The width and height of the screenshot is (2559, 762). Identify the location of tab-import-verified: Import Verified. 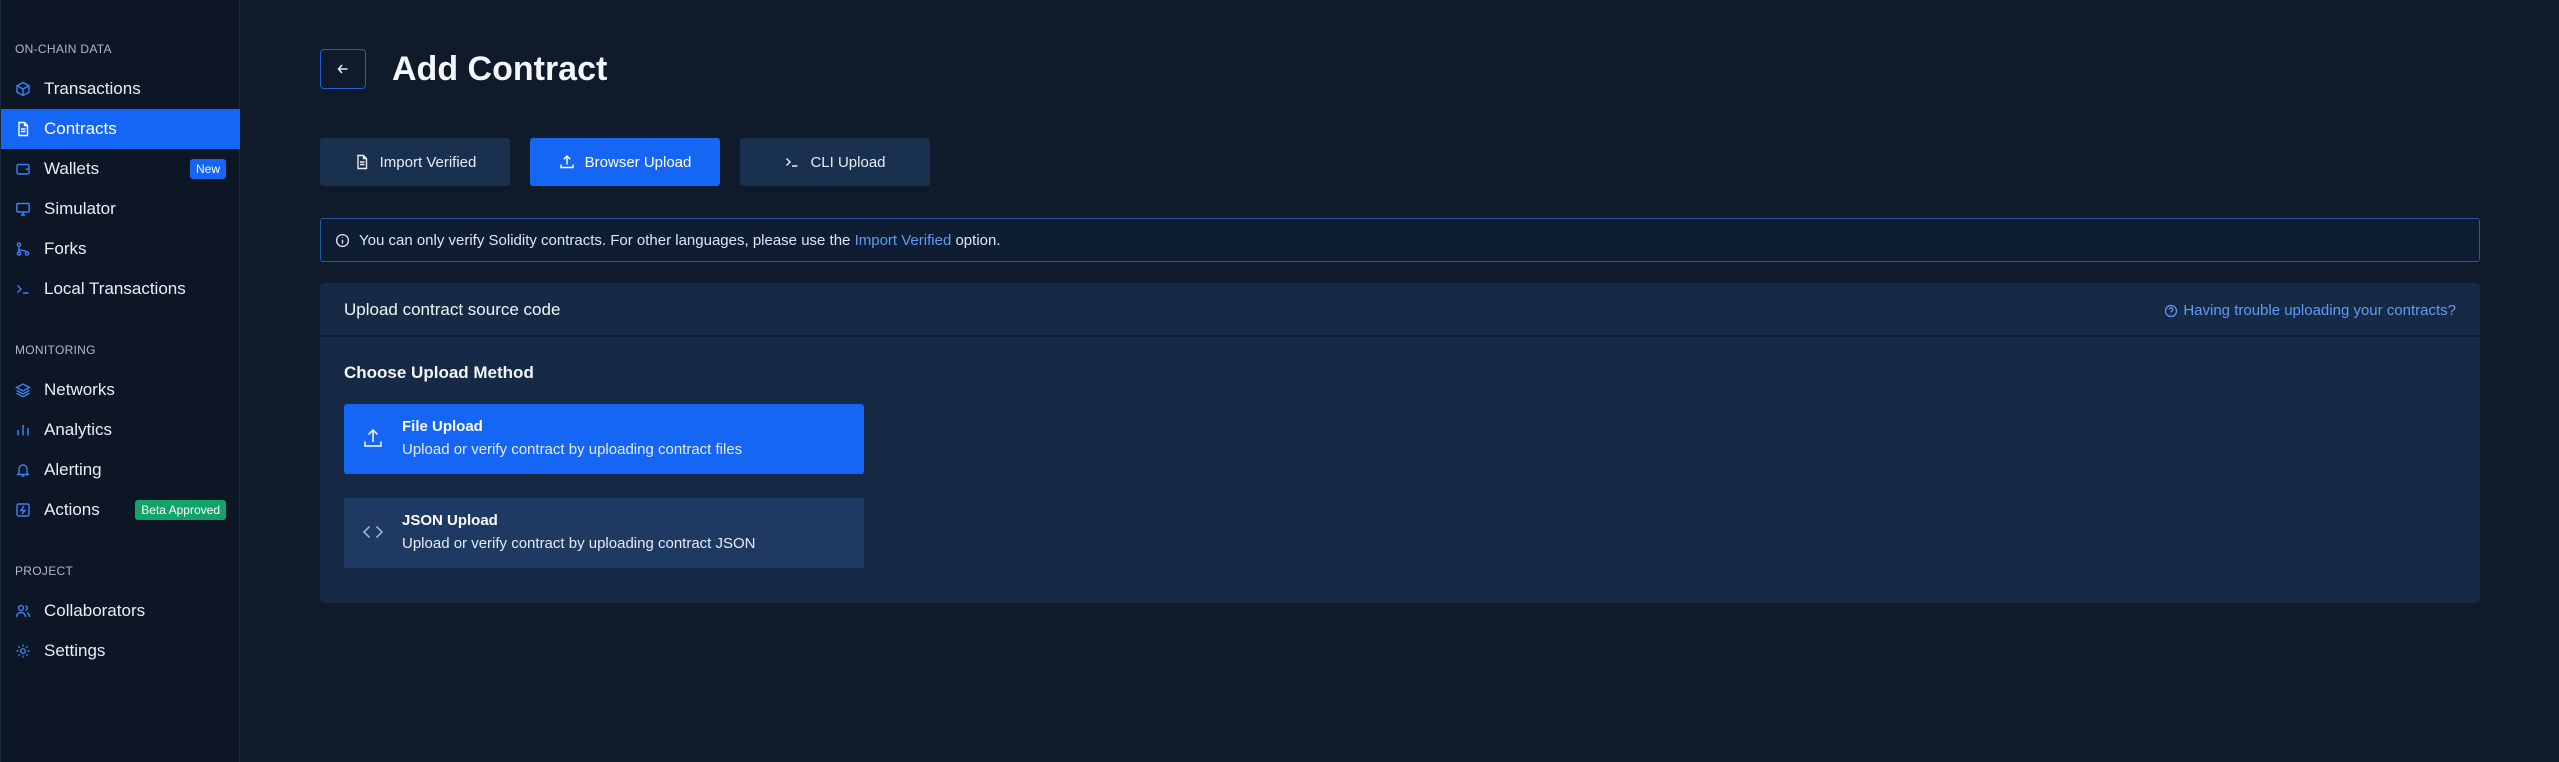
(415, 162).